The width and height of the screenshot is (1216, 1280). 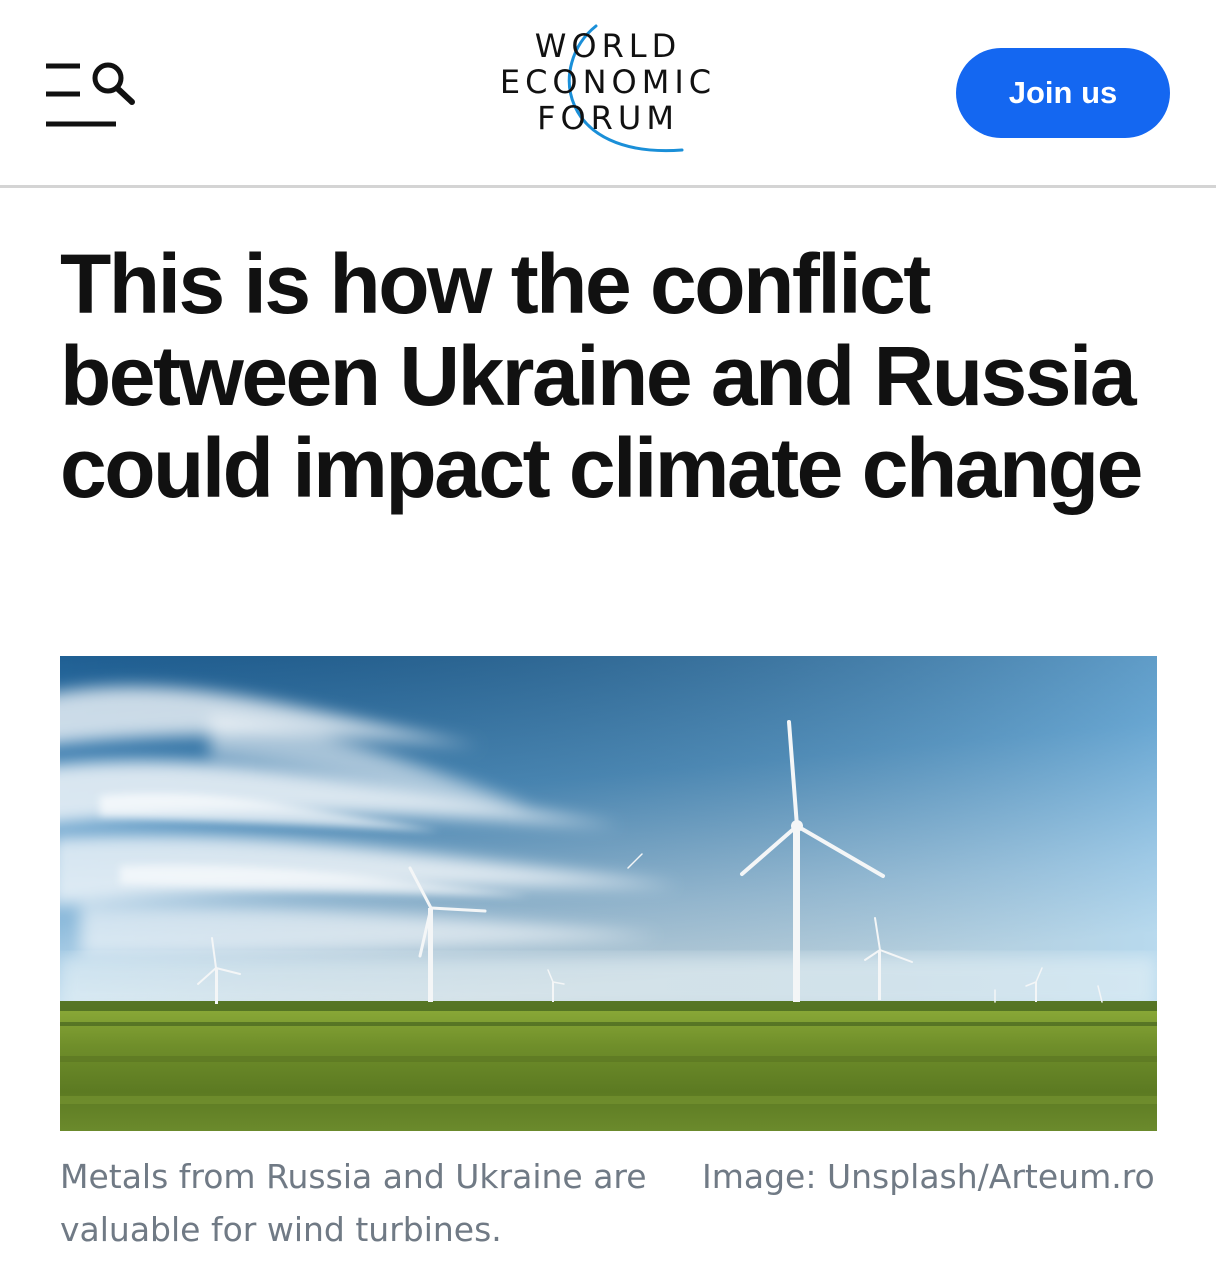 I want to click on menu-search-icon, so click(x=90, y=94).